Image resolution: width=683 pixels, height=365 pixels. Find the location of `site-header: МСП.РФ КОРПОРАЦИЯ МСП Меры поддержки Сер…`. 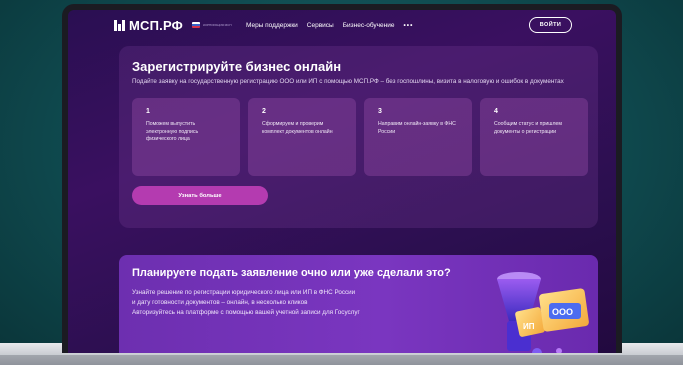

site-header: МСП.РФ КОРПОРАЦИЯ МСП Меры поддержки Сер… is located at coordinates (342, 25).